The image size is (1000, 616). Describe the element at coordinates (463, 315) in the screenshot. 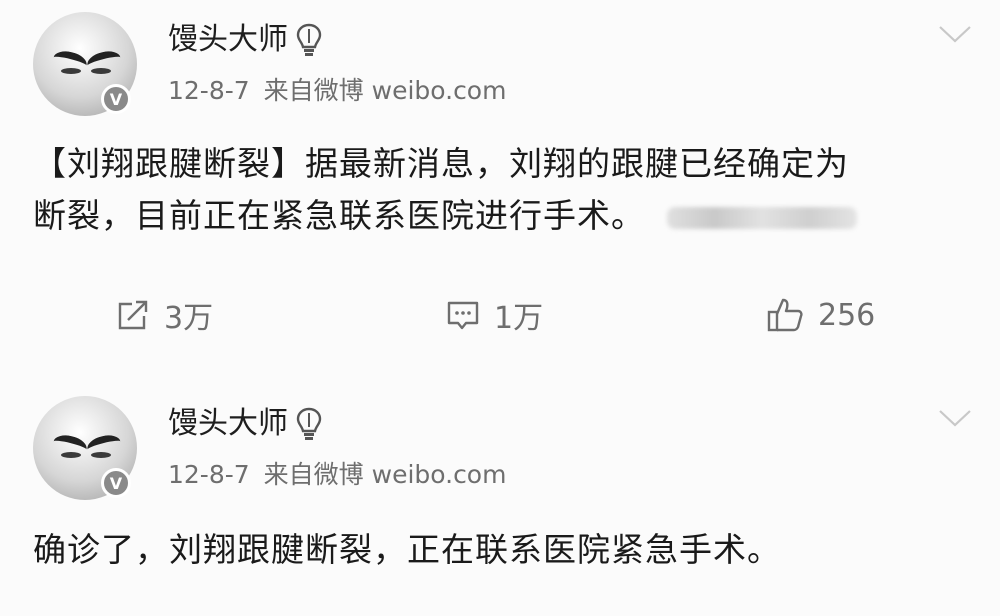

I see `comment-icon` at that location.